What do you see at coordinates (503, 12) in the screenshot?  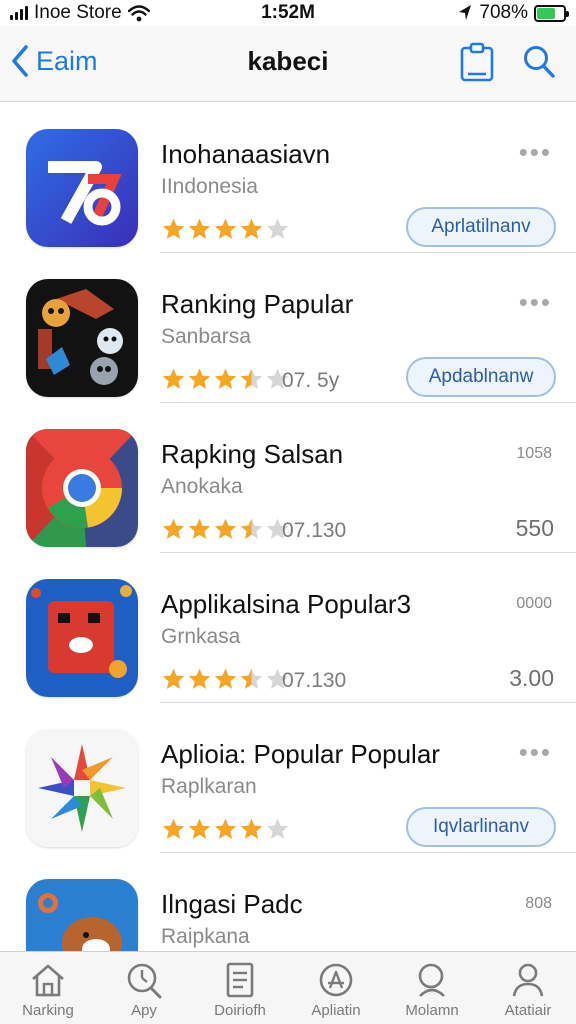 I see `battery-percent: 708%` at bounding box center [503, 12].